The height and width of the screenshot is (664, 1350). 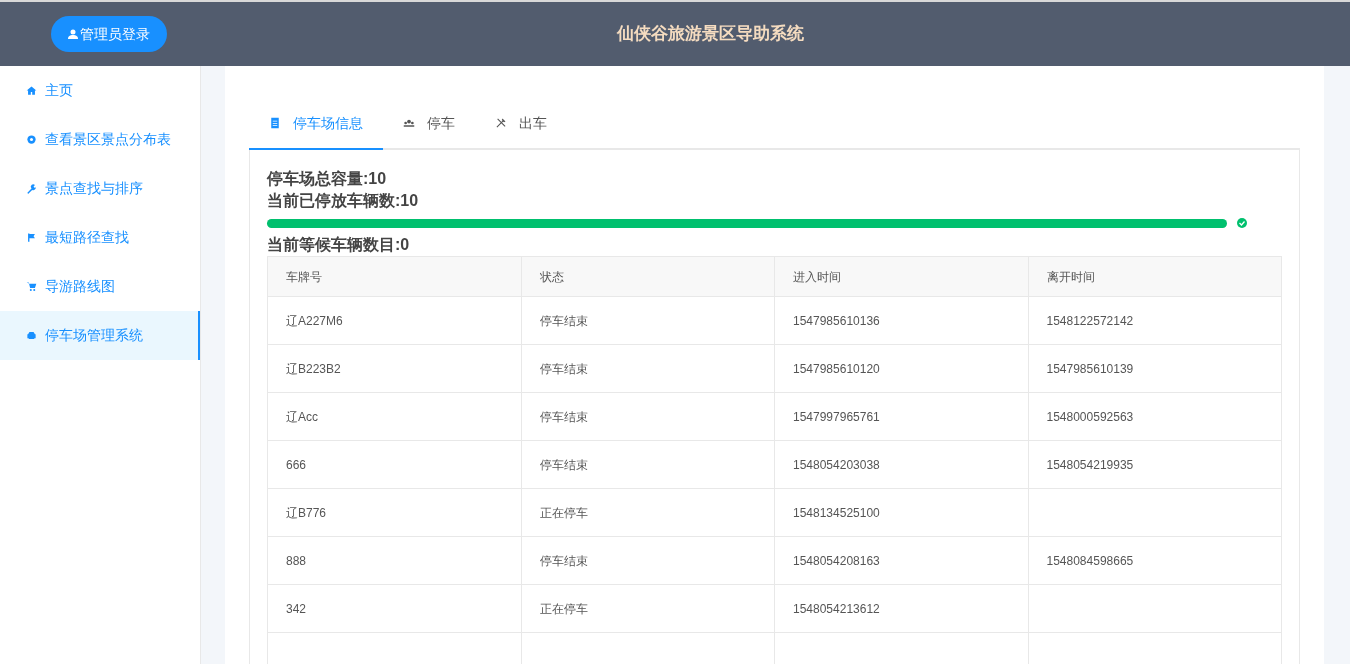 What do you see at coordinates (429, 124) in the screenshot?
I see `tab: 停车` at bounding box center [429, 124].